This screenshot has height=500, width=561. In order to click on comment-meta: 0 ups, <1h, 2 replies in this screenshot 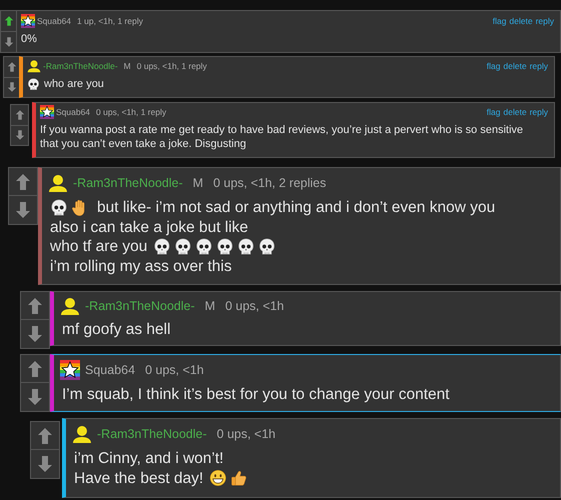, I will do `click(269, 183)`.